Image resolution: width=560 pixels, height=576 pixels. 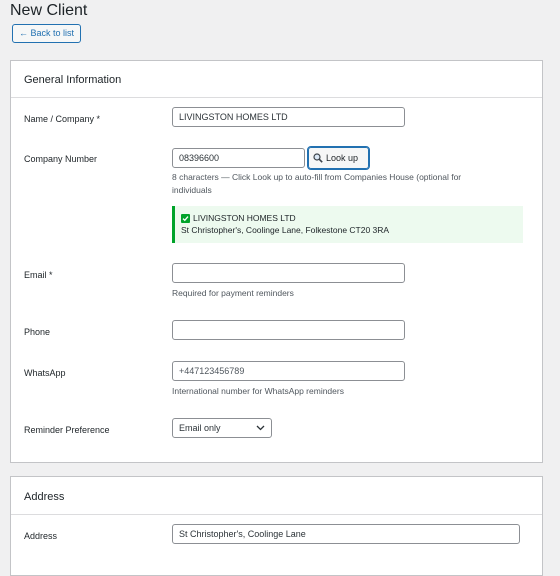 I want to click on address-label: Address, so click(x=41, y=536).